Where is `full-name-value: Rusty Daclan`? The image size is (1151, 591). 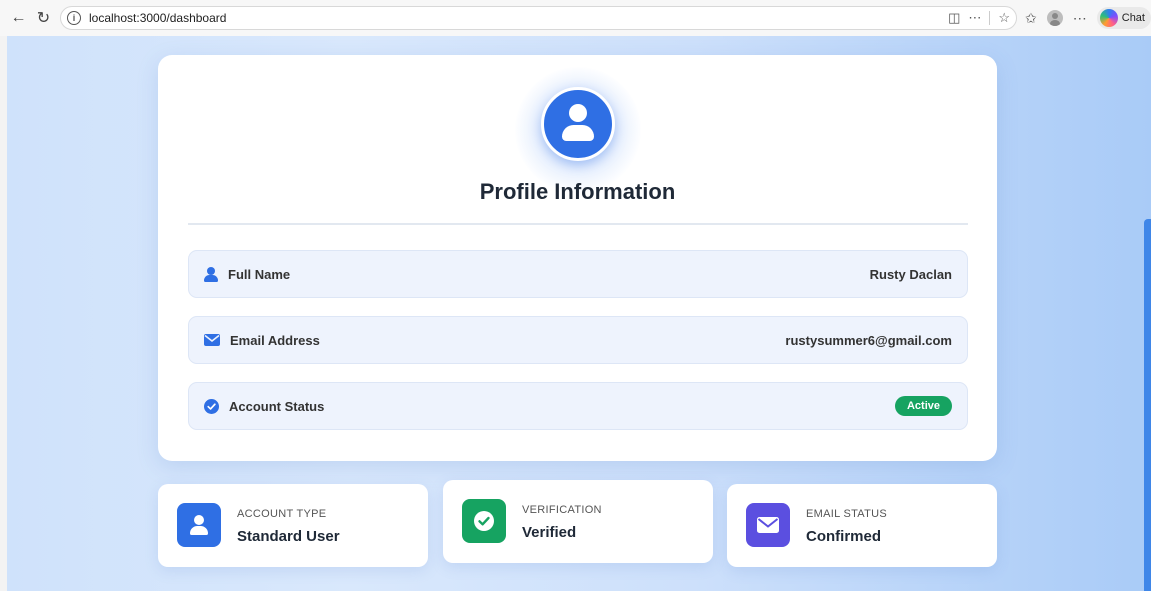
full-name-value: Rusty Daclan is located at coordinates (910, 274).